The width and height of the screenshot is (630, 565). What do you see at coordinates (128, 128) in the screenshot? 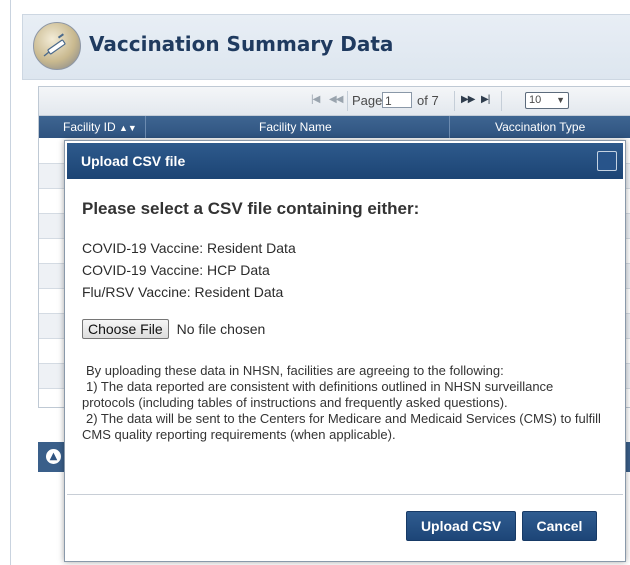
I see `sort-arrows-icon: ▲▼` at bounding box center [128, 128].